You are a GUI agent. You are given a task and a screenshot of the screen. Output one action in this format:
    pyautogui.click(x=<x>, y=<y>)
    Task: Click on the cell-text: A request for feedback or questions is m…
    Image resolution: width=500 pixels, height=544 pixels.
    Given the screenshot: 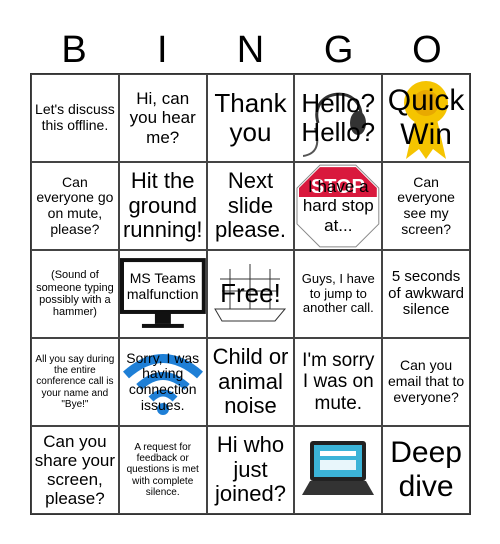 What is the action you would take?
    pyautogui.click(x=162, y=470)
    